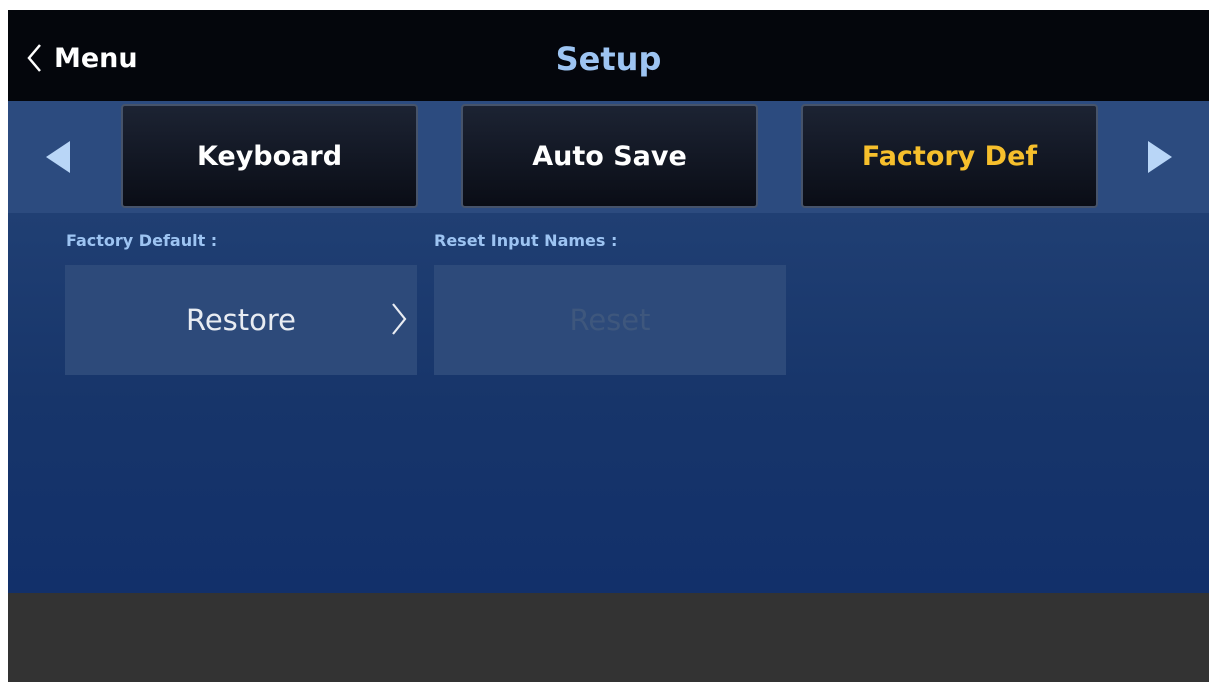 Image resolution: width=1209 pixels, height=682 pixels. I want to click on reset-button: Reset, so click(610, 320).